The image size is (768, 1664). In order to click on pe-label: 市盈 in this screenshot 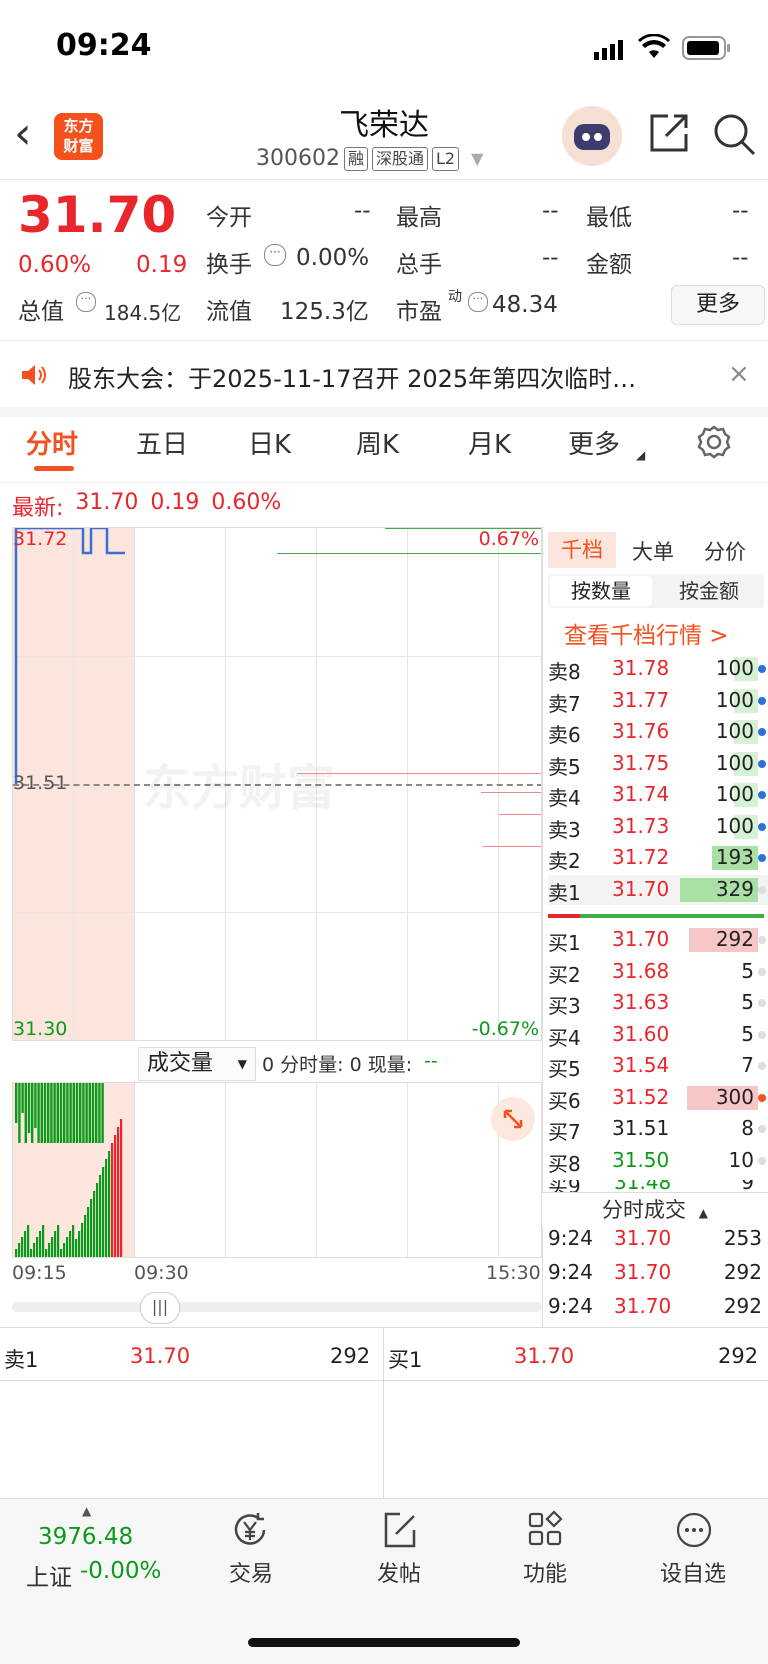, I will do `click(419, 312)`.